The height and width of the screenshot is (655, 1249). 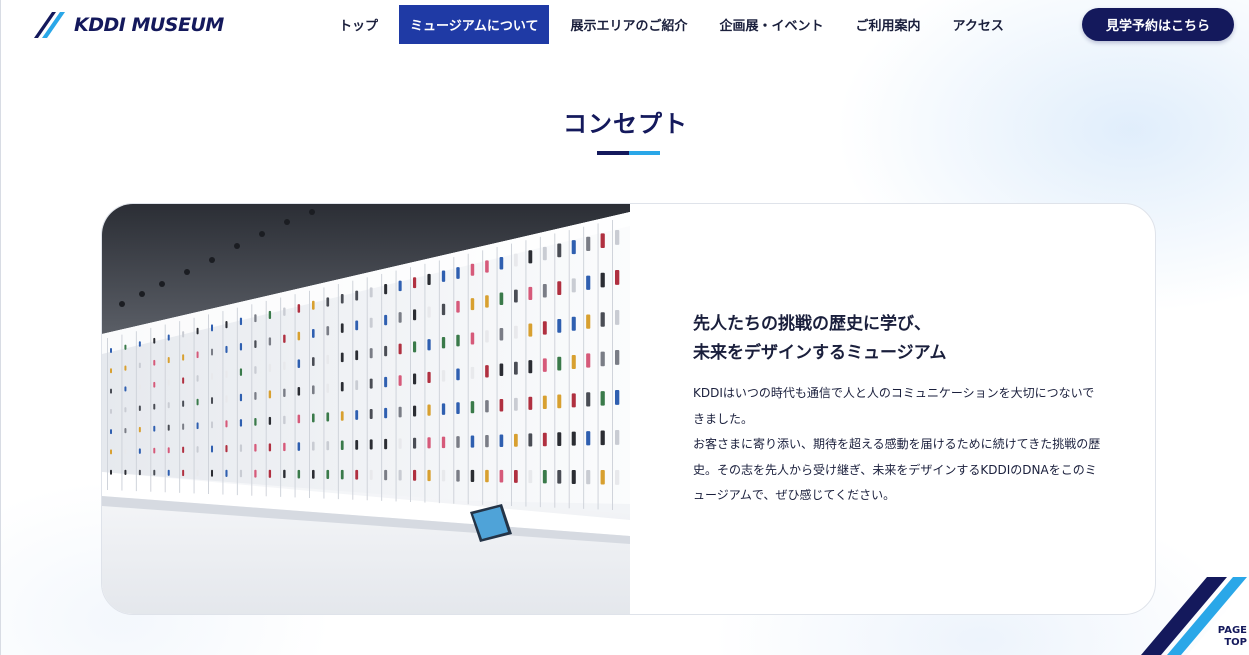 I want to click on site-logo: KDDI MUSEUM, so click(x=129, y=25).